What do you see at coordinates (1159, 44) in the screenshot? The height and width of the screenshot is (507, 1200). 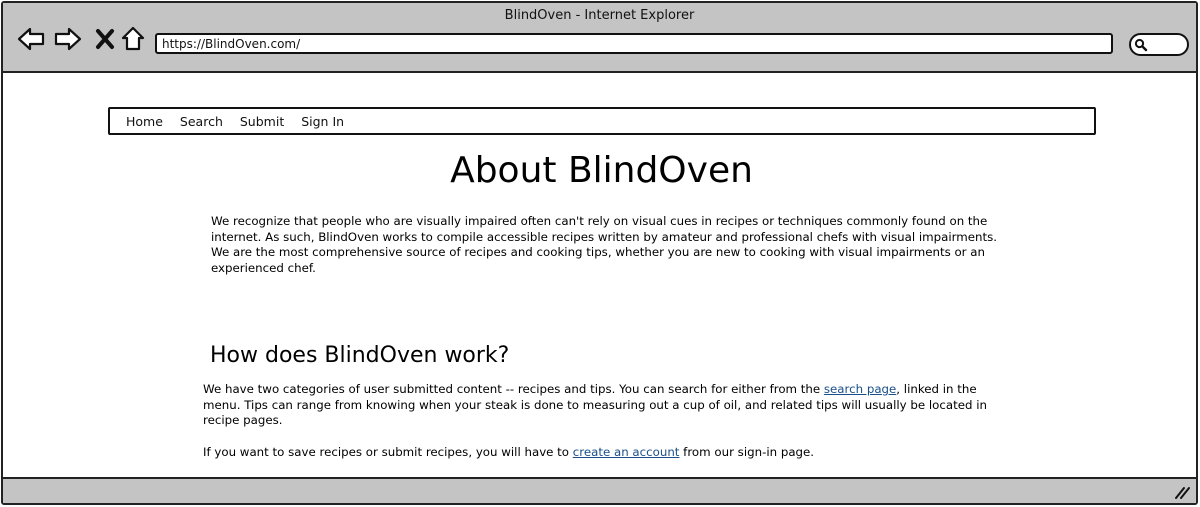 I see `browser-search-box` at bounding box center [1159, 44].